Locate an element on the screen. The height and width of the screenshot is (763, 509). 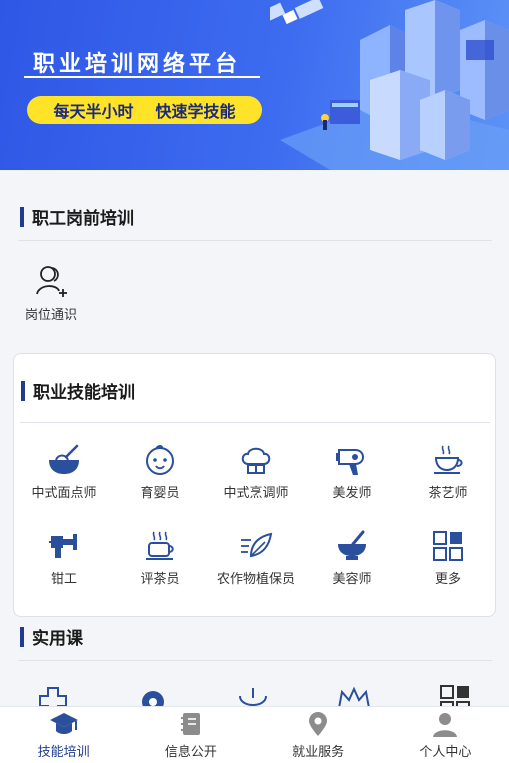
section-header: 实用课 is located at coordinates (51, 636).